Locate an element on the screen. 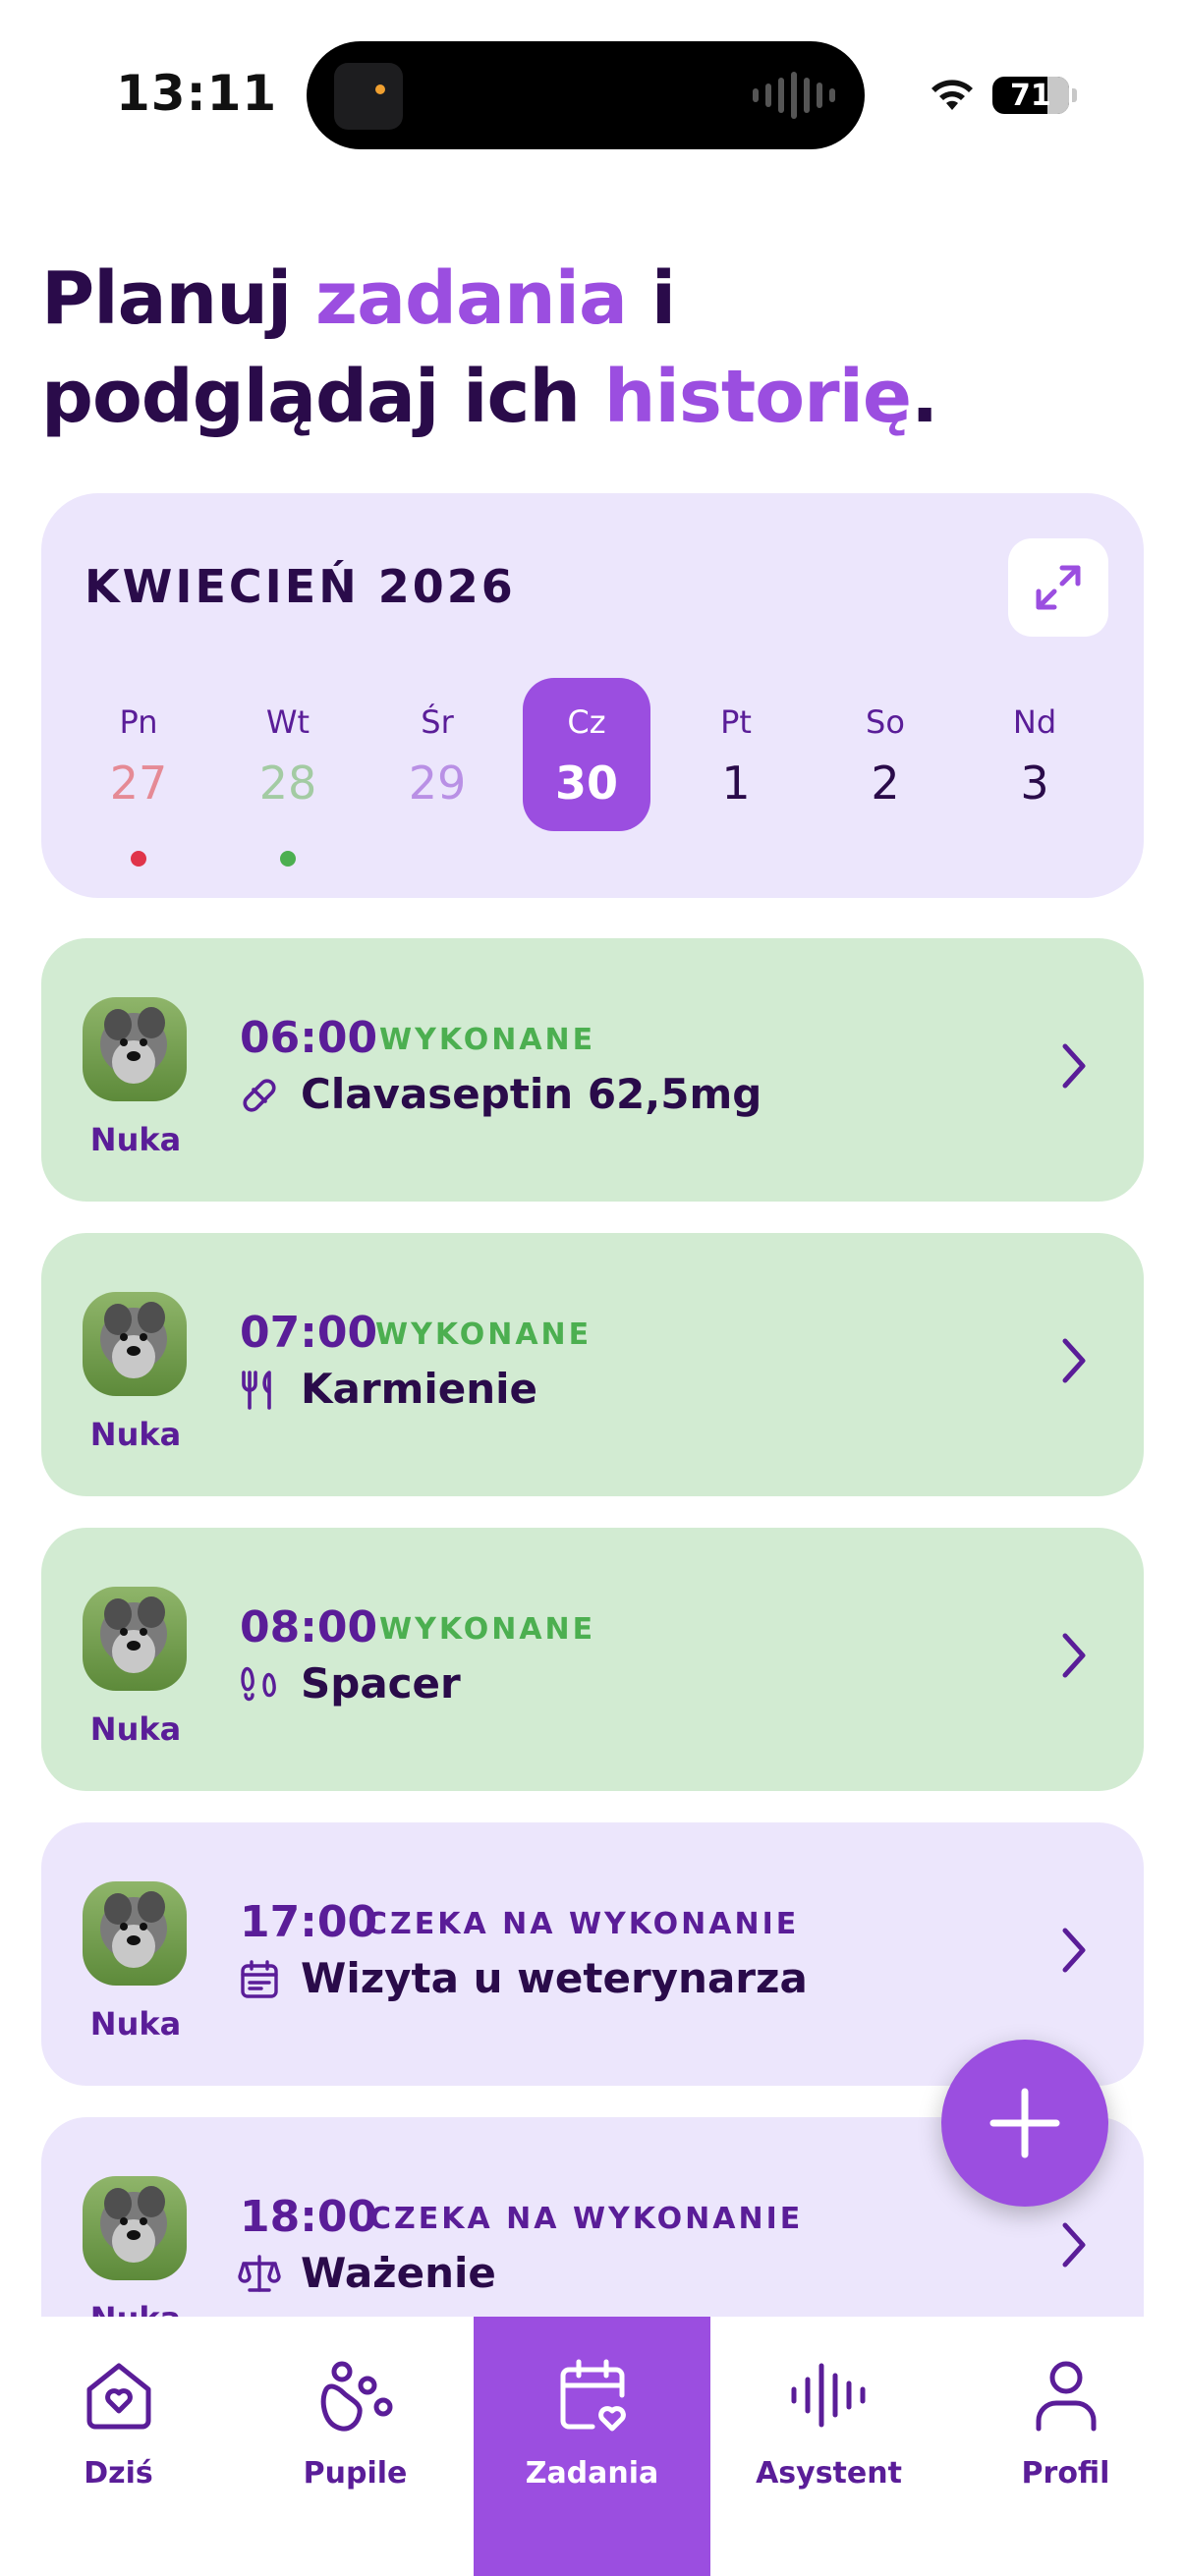 The height and width of the screenshot is (2576, 1185). calendar-day-selected: Cz 30 is located at coordinates (587, 754).